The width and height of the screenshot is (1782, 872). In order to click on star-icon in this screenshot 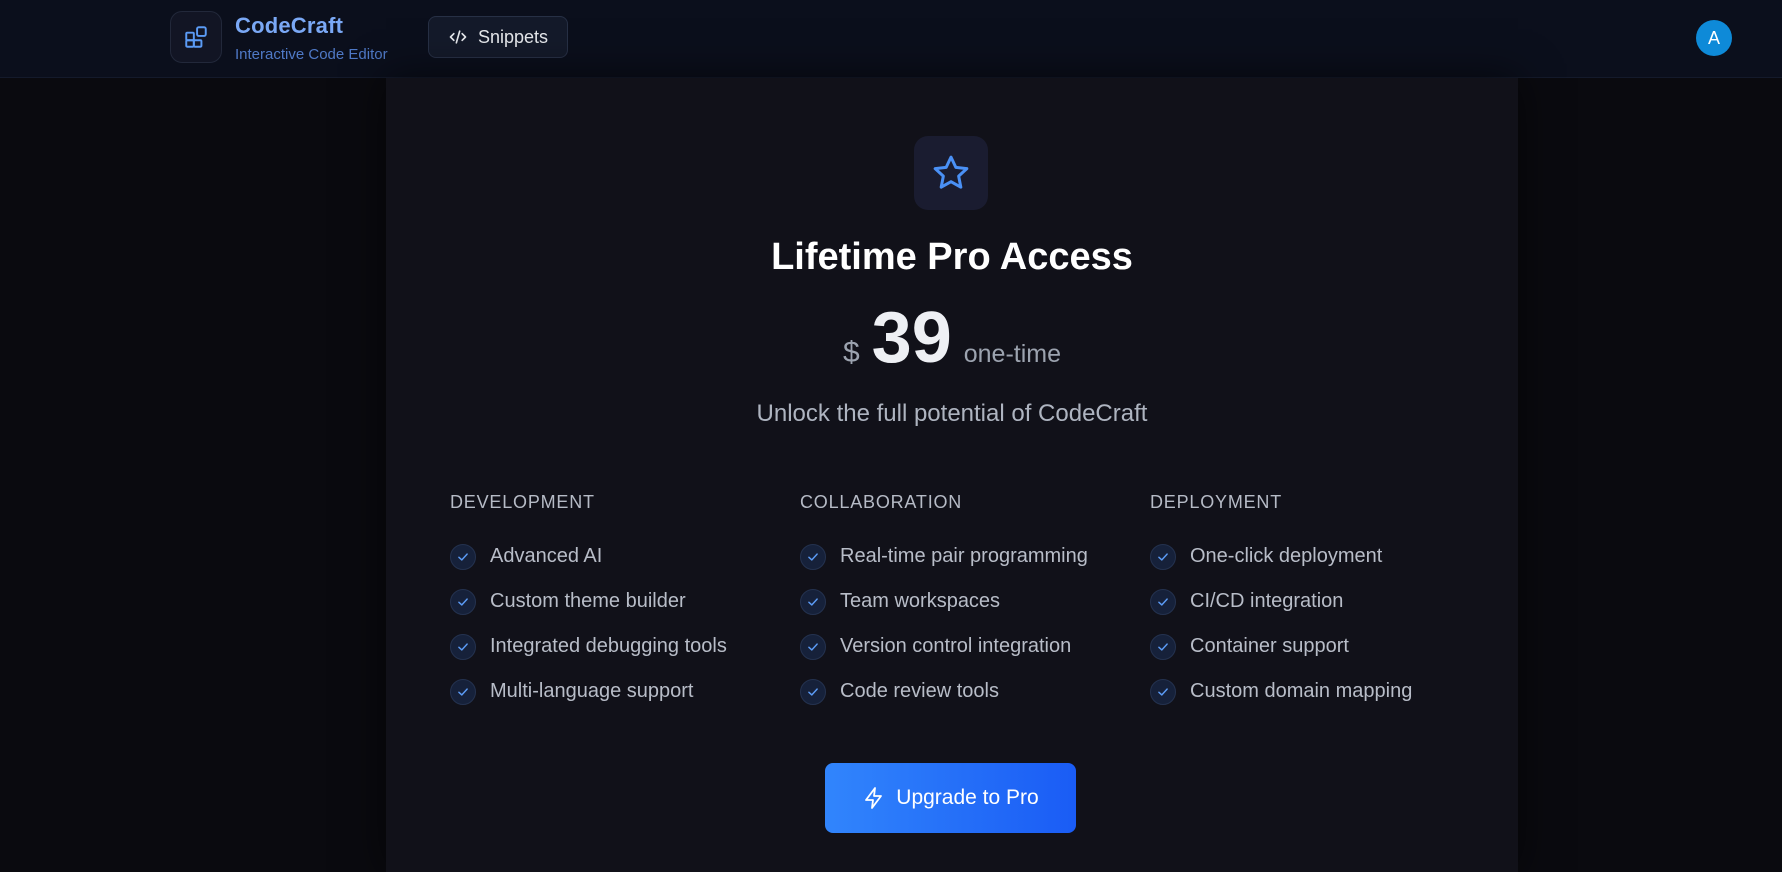, I will do `click(951, 172)`.